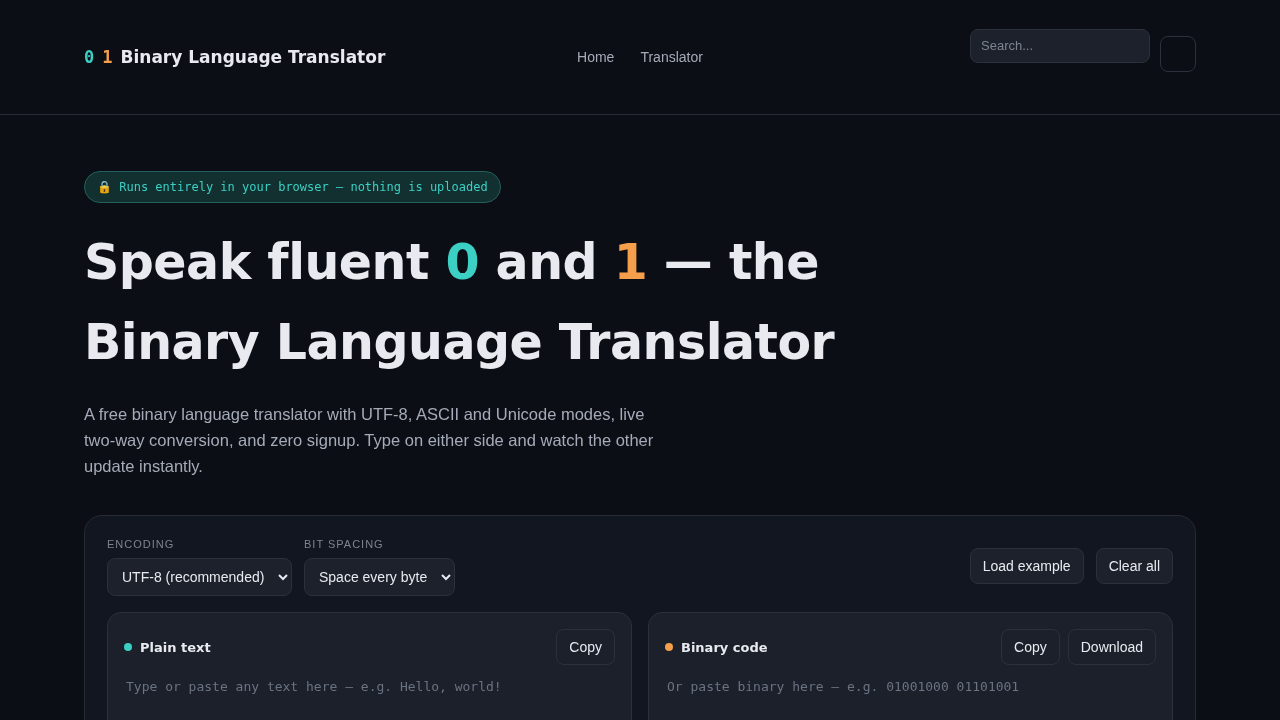 The width and height of the screenshot is (1280, 720). I want to click on action-button: Clear all, so click(1134, 566).